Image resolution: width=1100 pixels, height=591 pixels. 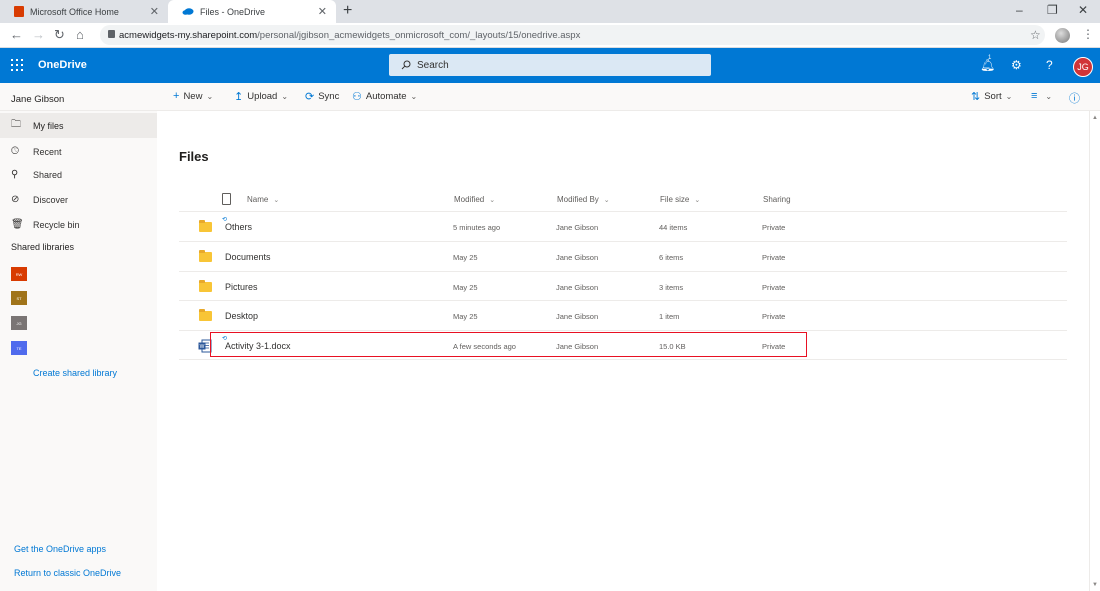 I want to click on help-icon: ?, so click(x=1049, y=65).